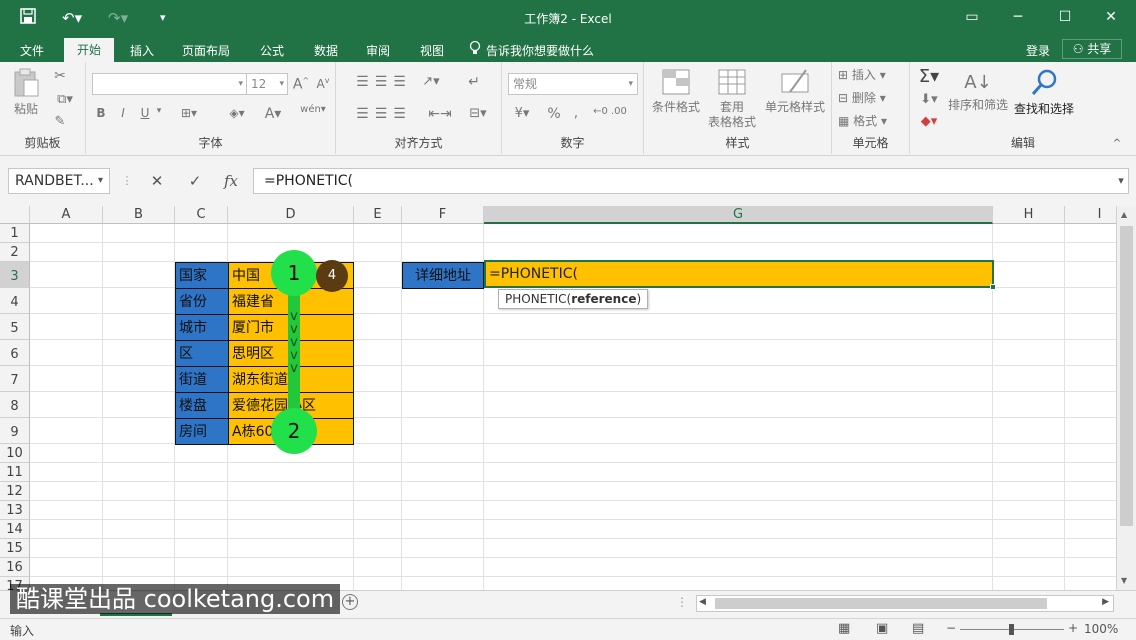 The width and height of the screenshot is (1136, 640). What do you see at coordinates (123, 113) in the screenshot?
I see `italic-button: I` at bounding box center [123, 113].